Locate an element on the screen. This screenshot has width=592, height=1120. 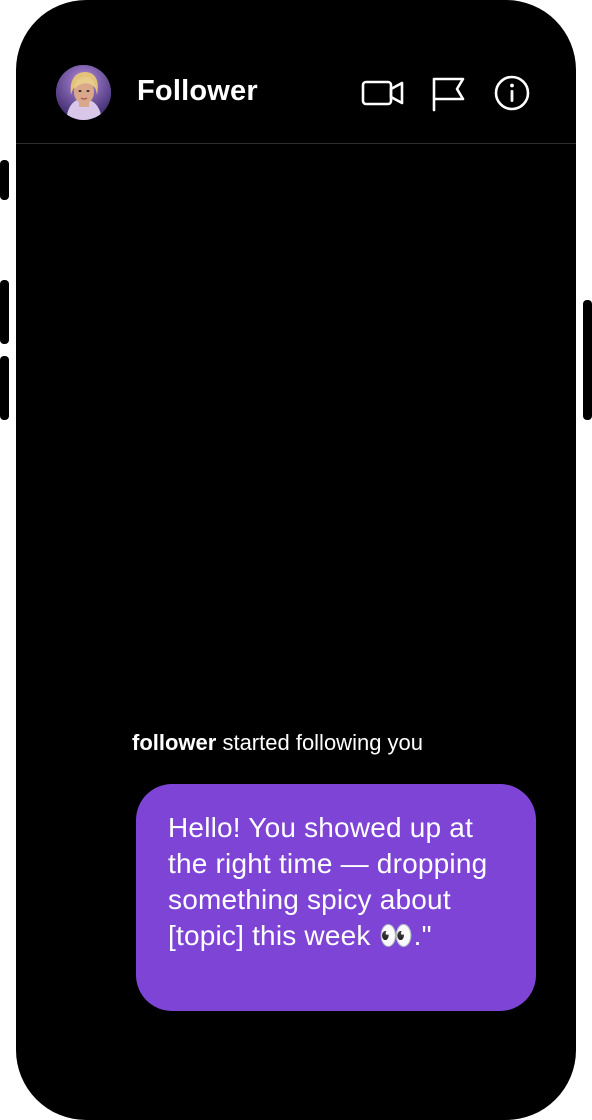
avatar is located at coordinates (83, 92).